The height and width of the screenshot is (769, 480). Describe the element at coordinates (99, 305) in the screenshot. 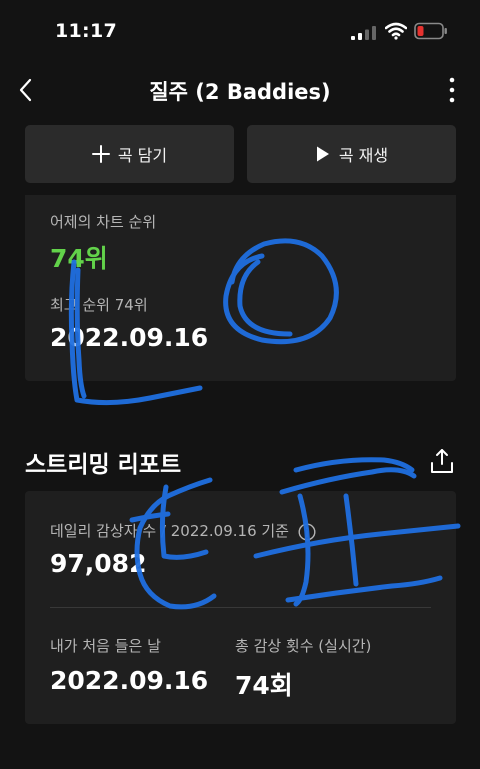

I see `best-rank-label: 최고 순위 74위` at that location.